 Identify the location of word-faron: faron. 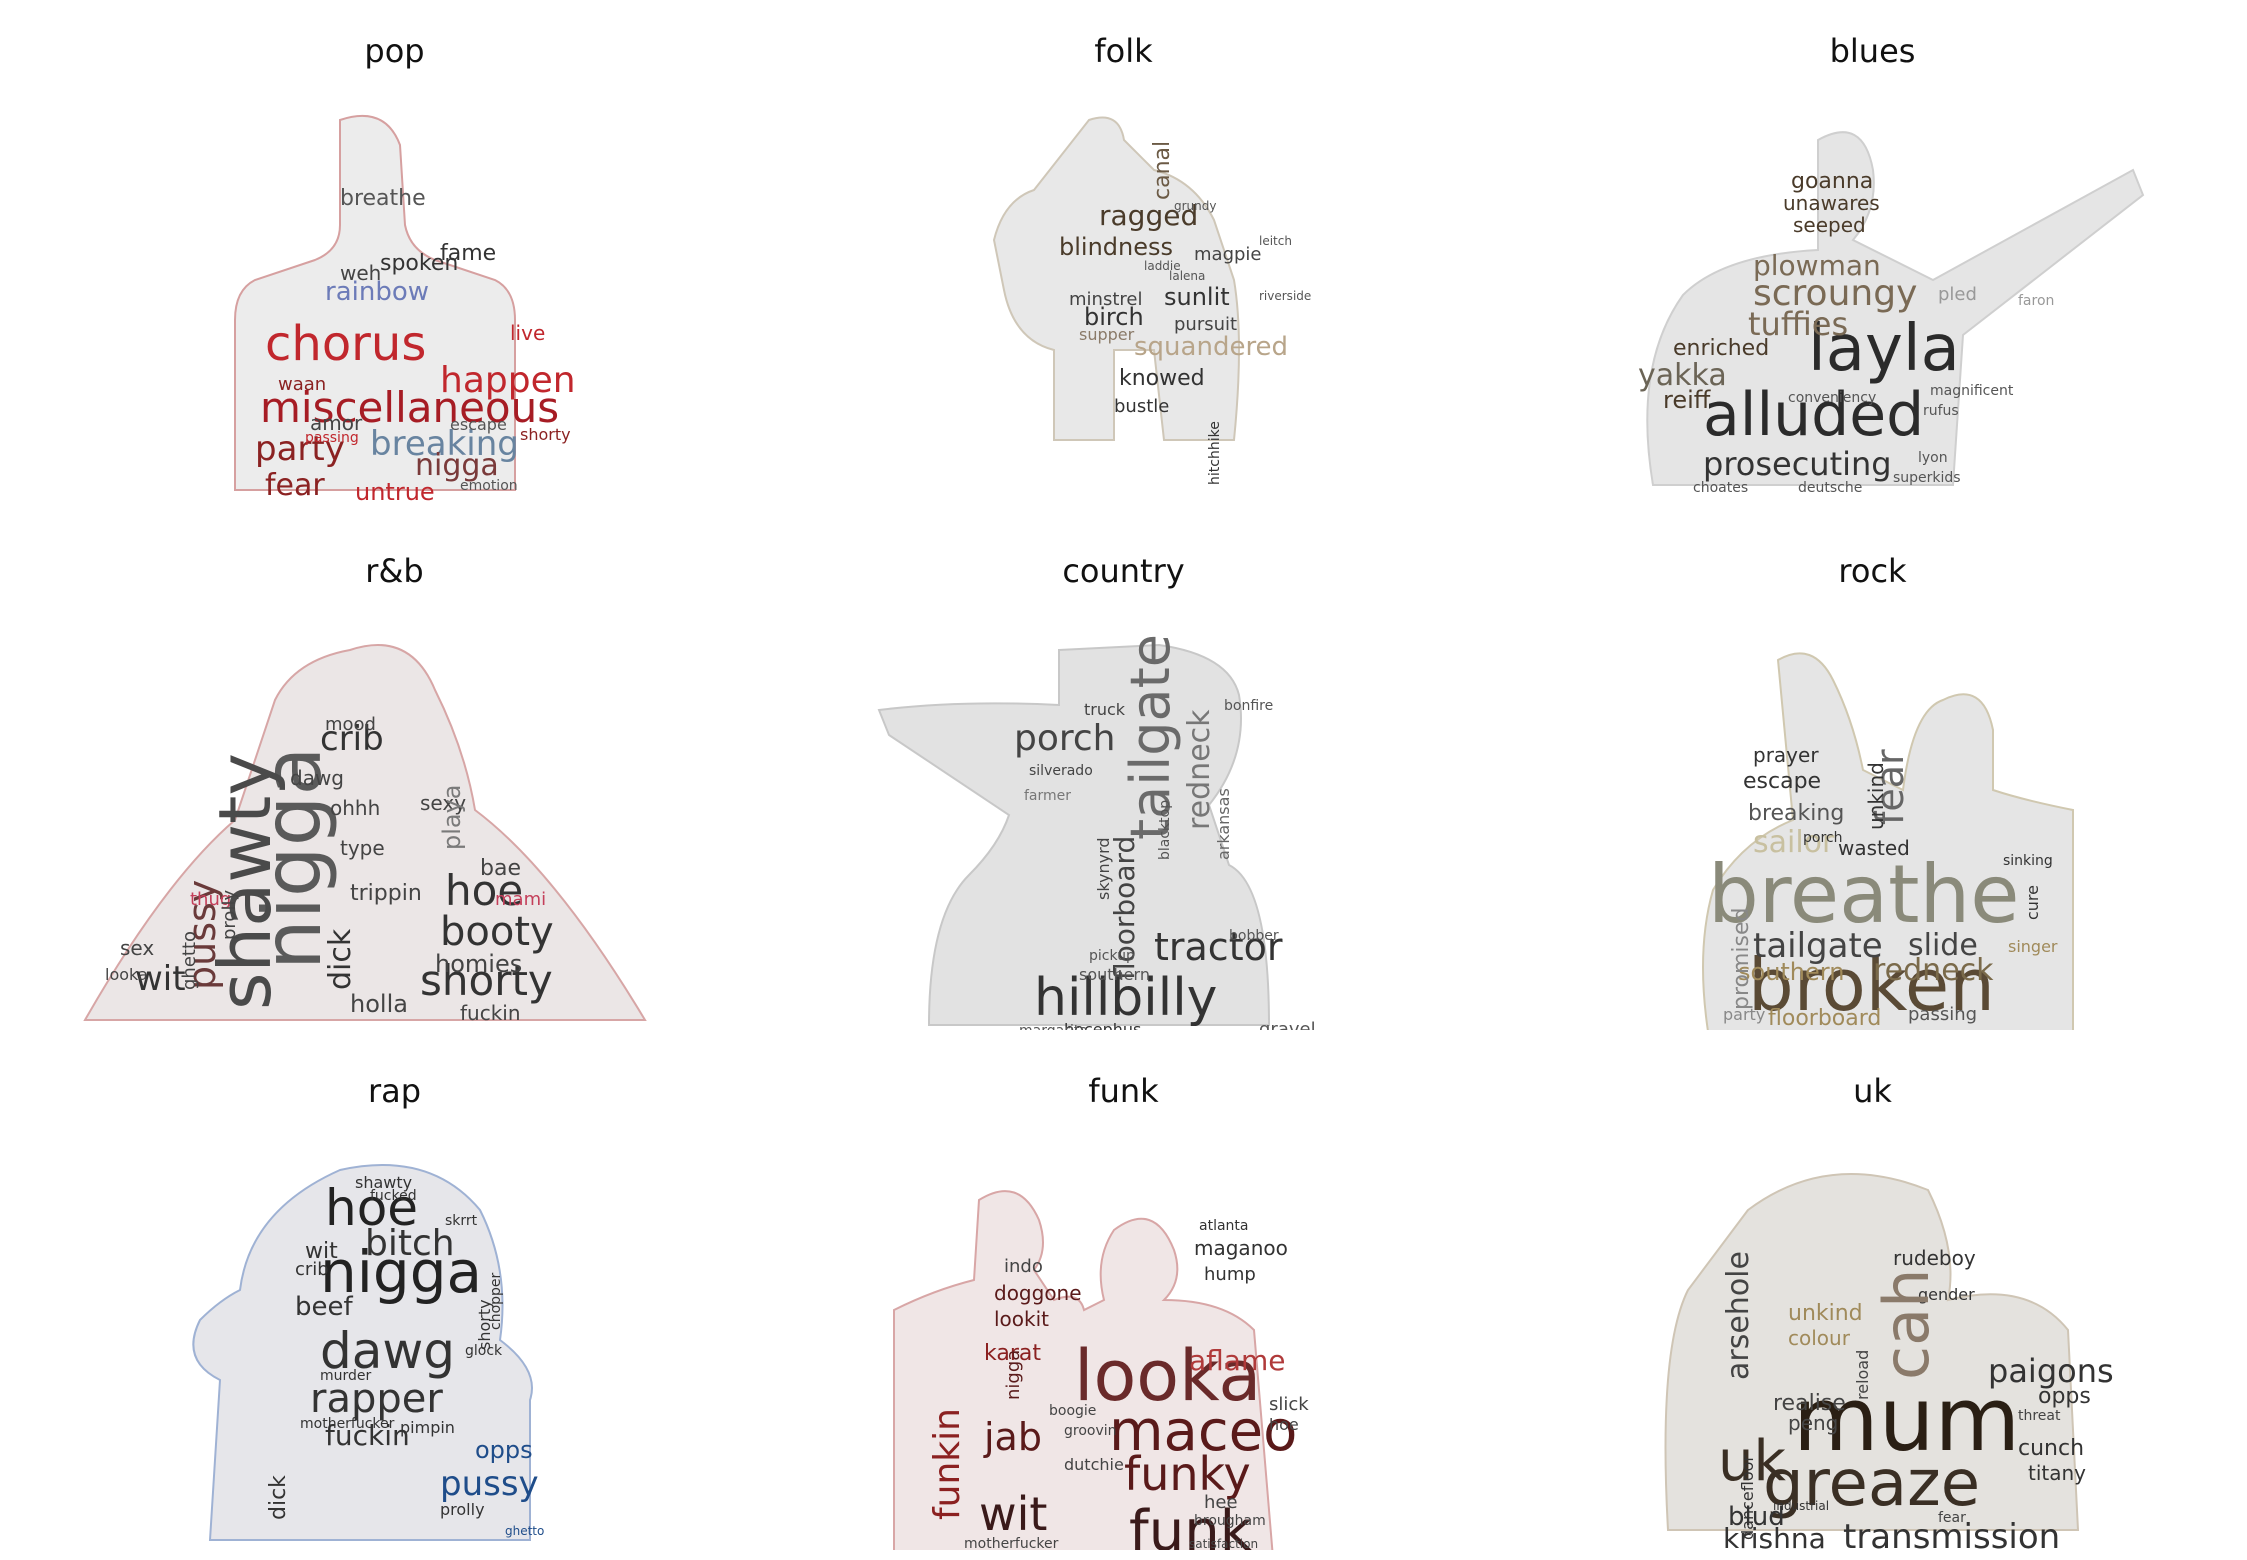
(2036, 301).